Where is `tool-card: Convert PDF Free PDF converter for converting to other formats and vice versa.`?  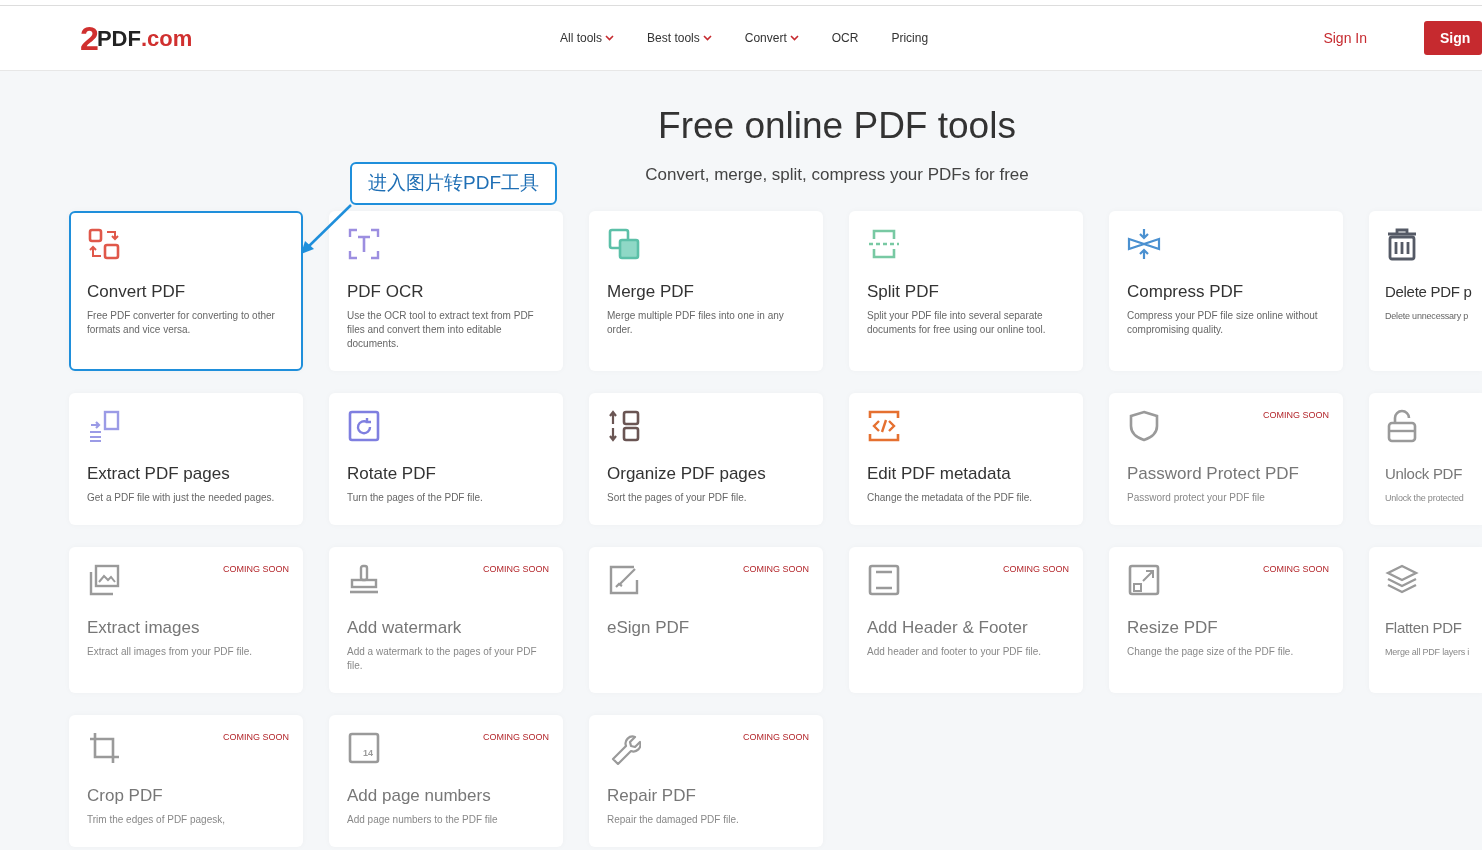 tool-card: Convert PDF Free PDF converter for converting to other formats and vice versa. is located at coordinates (186, 290).